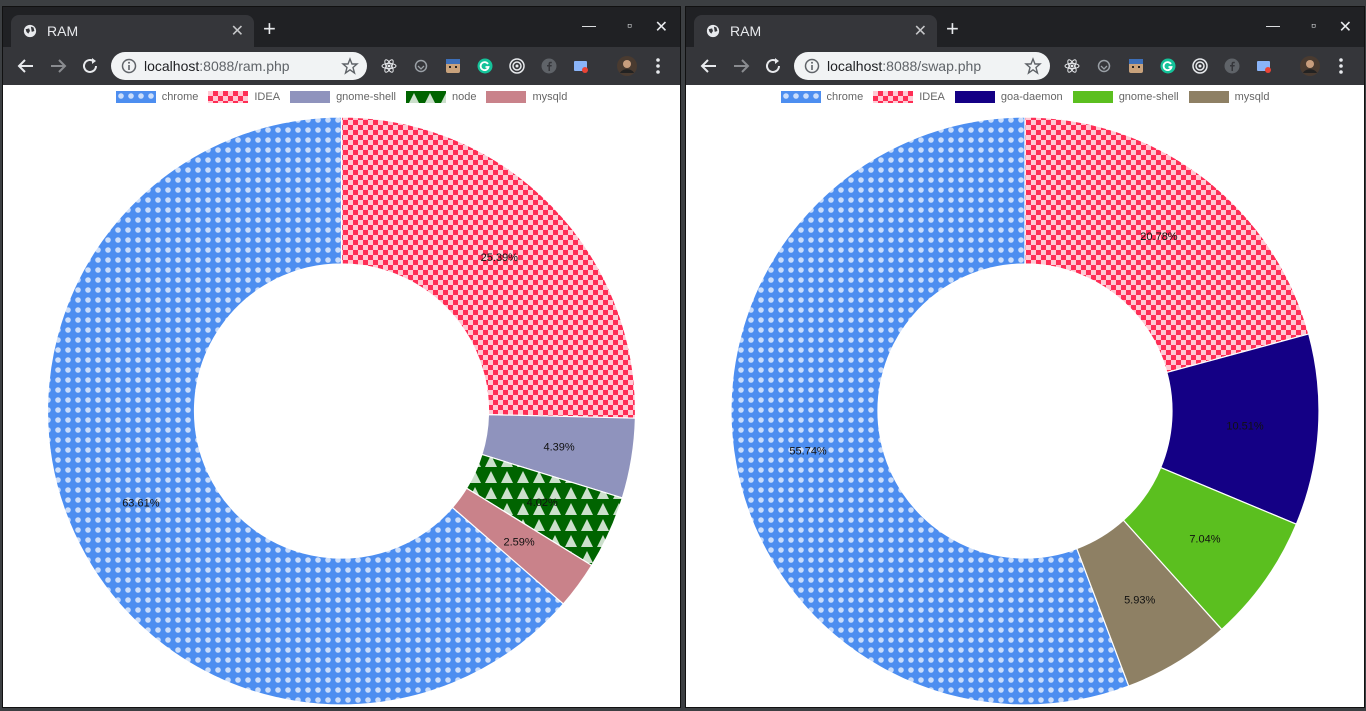 This screenshot has height=711, width=1366. Describe the element at coordinates (519, 543) in the screenshot. I see `slice-label-mysqld: 2.59%` at that location.